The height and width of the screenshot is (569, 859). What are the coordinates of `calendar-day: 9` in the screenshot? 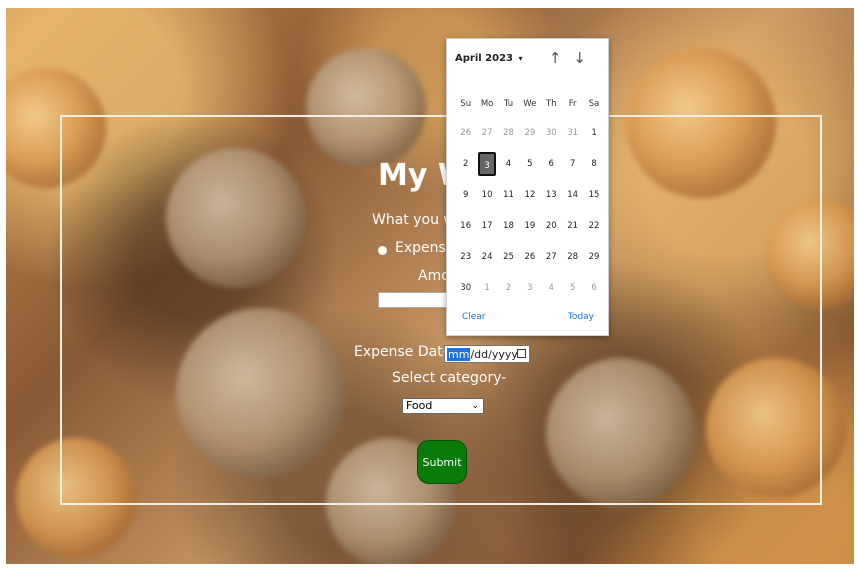 It's located at (465, 195).